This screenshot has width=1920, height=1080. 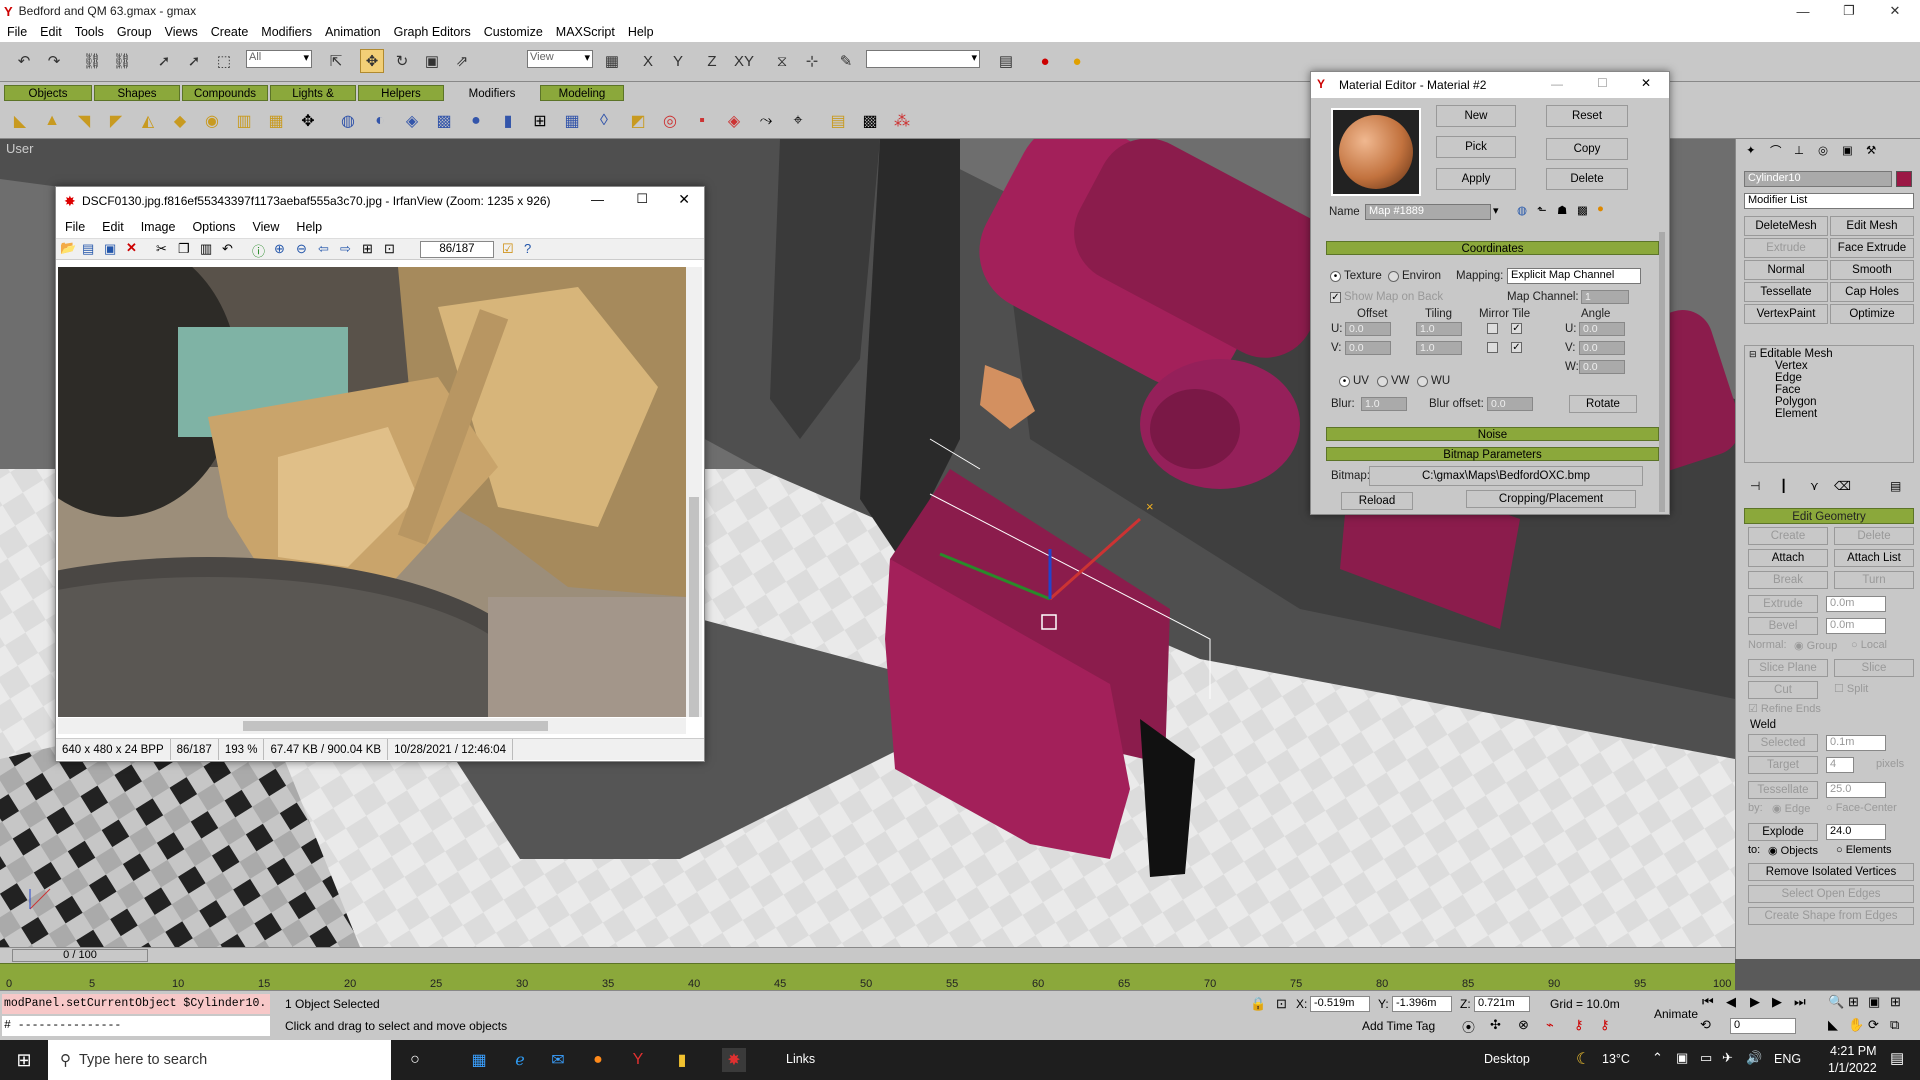 I want to click on irfan-minimize-button: —, so click(x=597, y=199).